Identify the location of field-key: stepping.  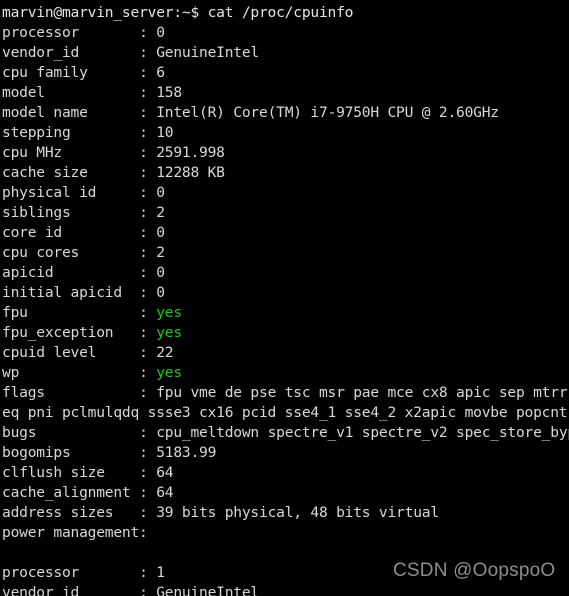
(71, 132).